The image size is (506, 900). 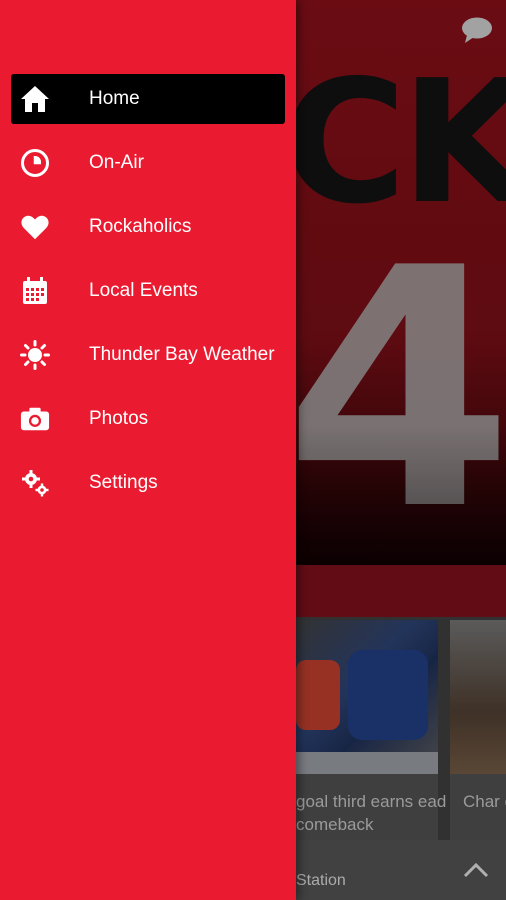 I want to click on drawer-item-label: Photos, so click(x=119, y=418).